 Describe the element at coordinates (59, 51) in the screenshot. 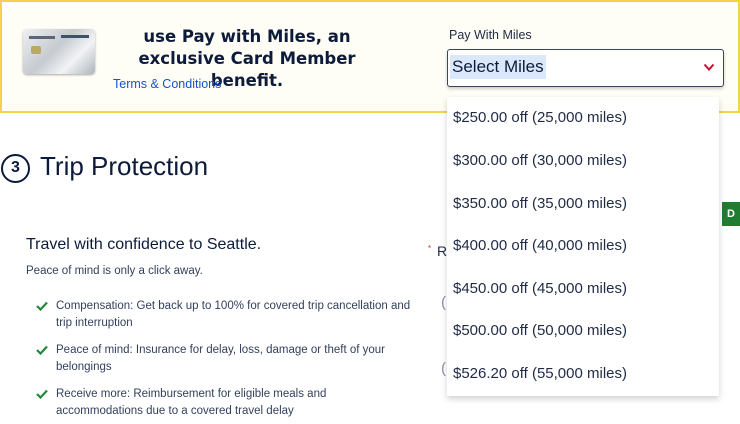

I see `credit-card-image` at that location.